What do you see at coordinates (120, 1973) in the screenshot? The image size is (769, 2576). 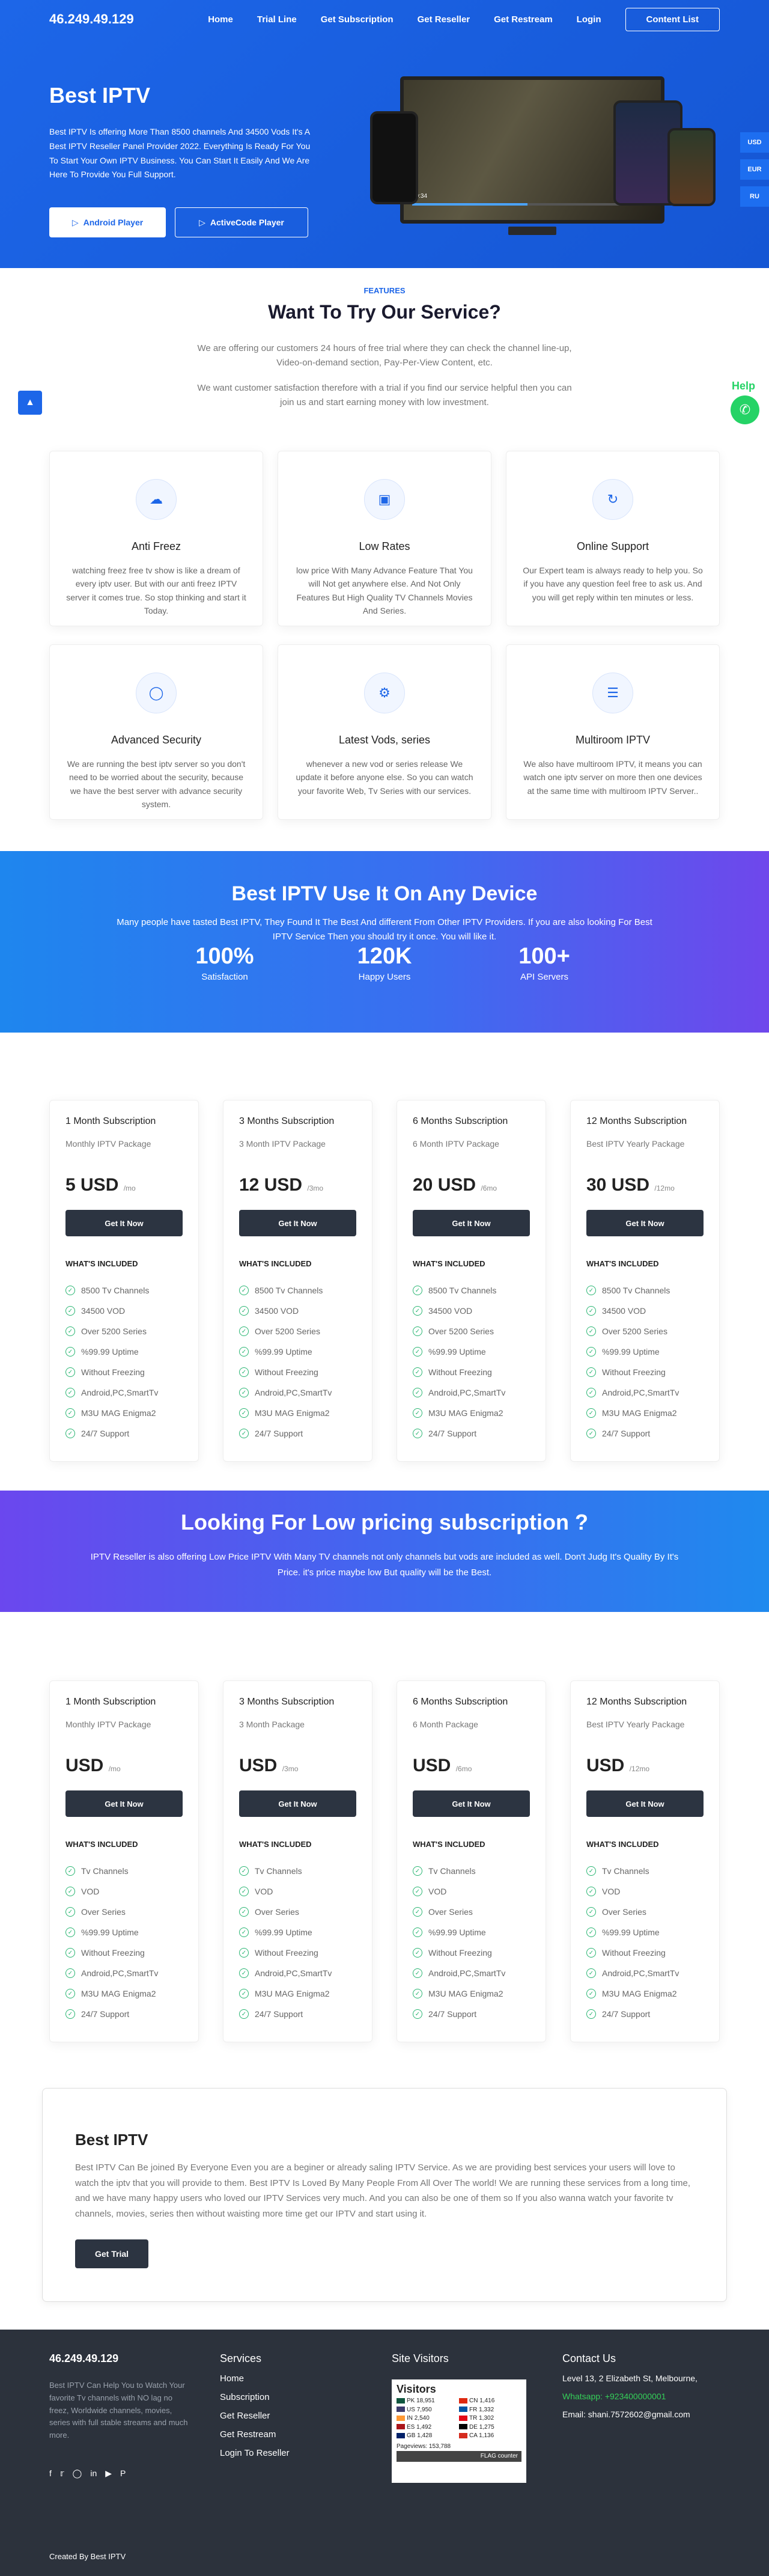 I see `plan-feature-label: Android,PC,SmartTv` at bounding box center [120, 1973].